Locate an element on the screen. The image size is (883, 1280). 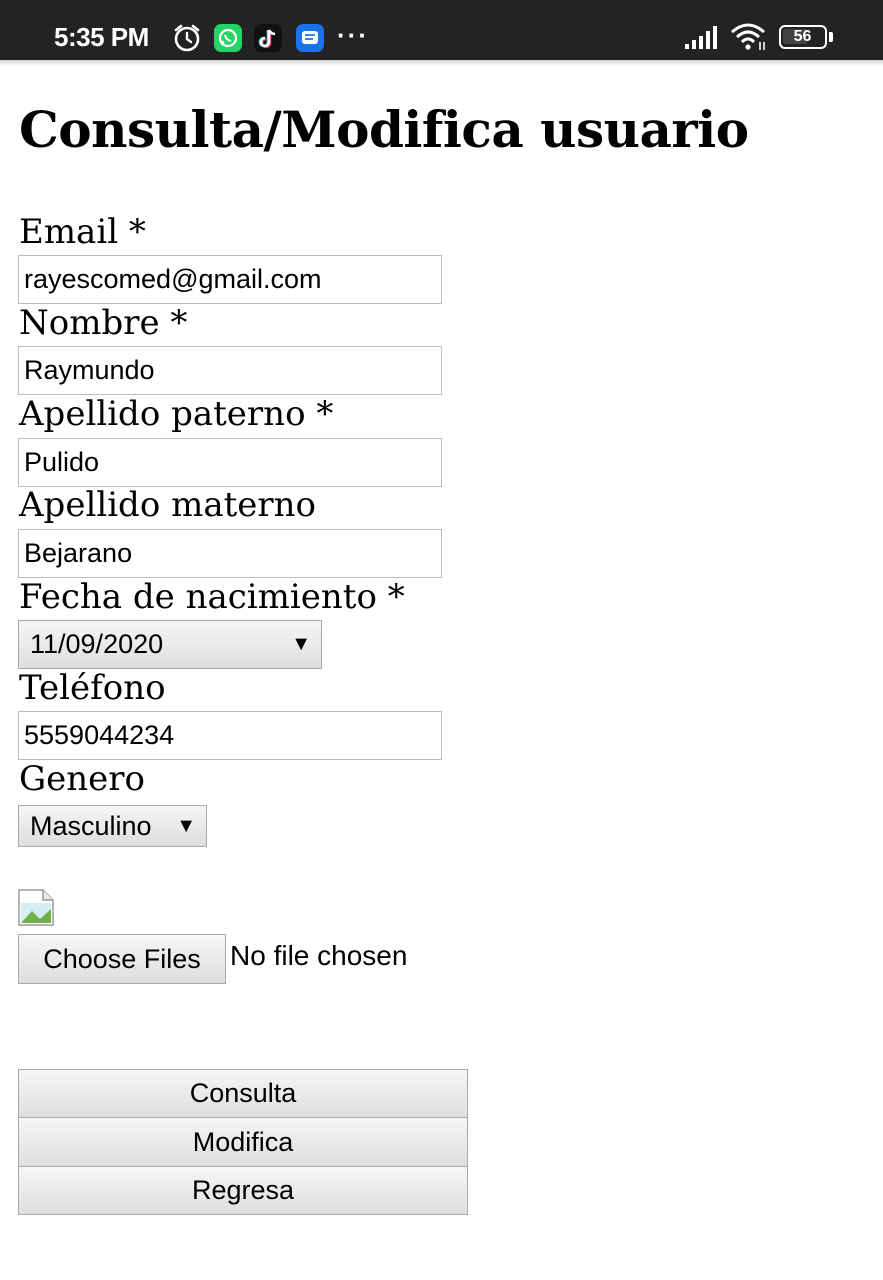
email-field: rayescomed@gmail.com is located at coordinates (230, 279).